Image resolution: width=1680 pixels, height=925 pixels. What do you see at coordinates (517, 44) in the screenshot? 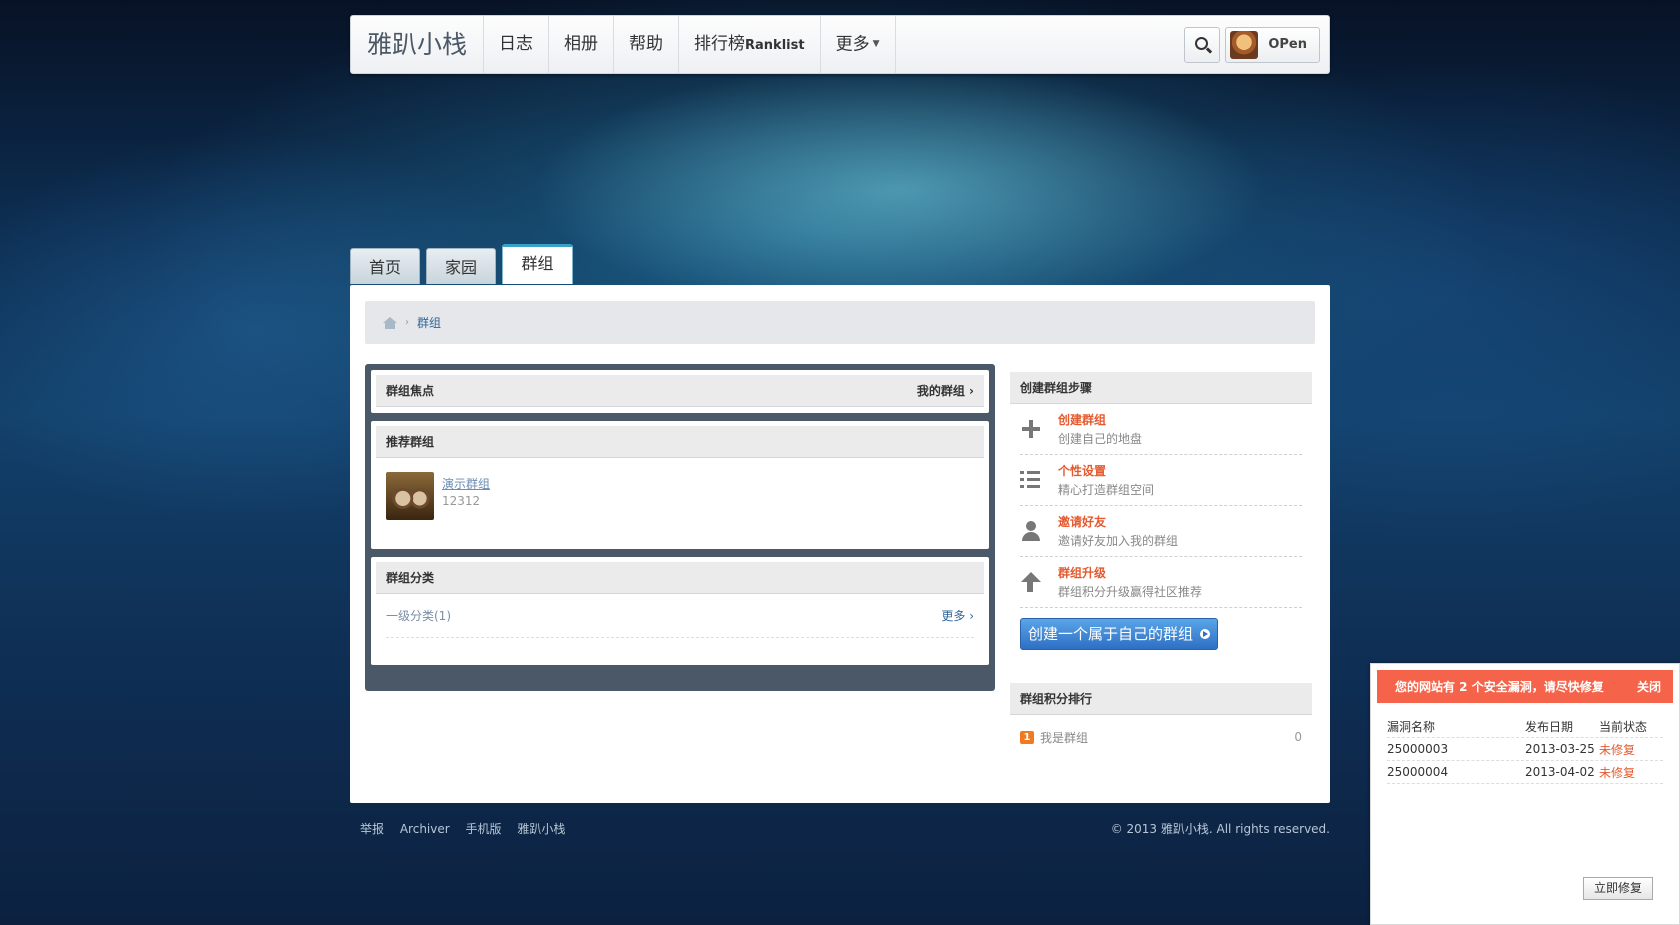
I see `nav-item-blog: 日志` at bounding box center [517, 44].